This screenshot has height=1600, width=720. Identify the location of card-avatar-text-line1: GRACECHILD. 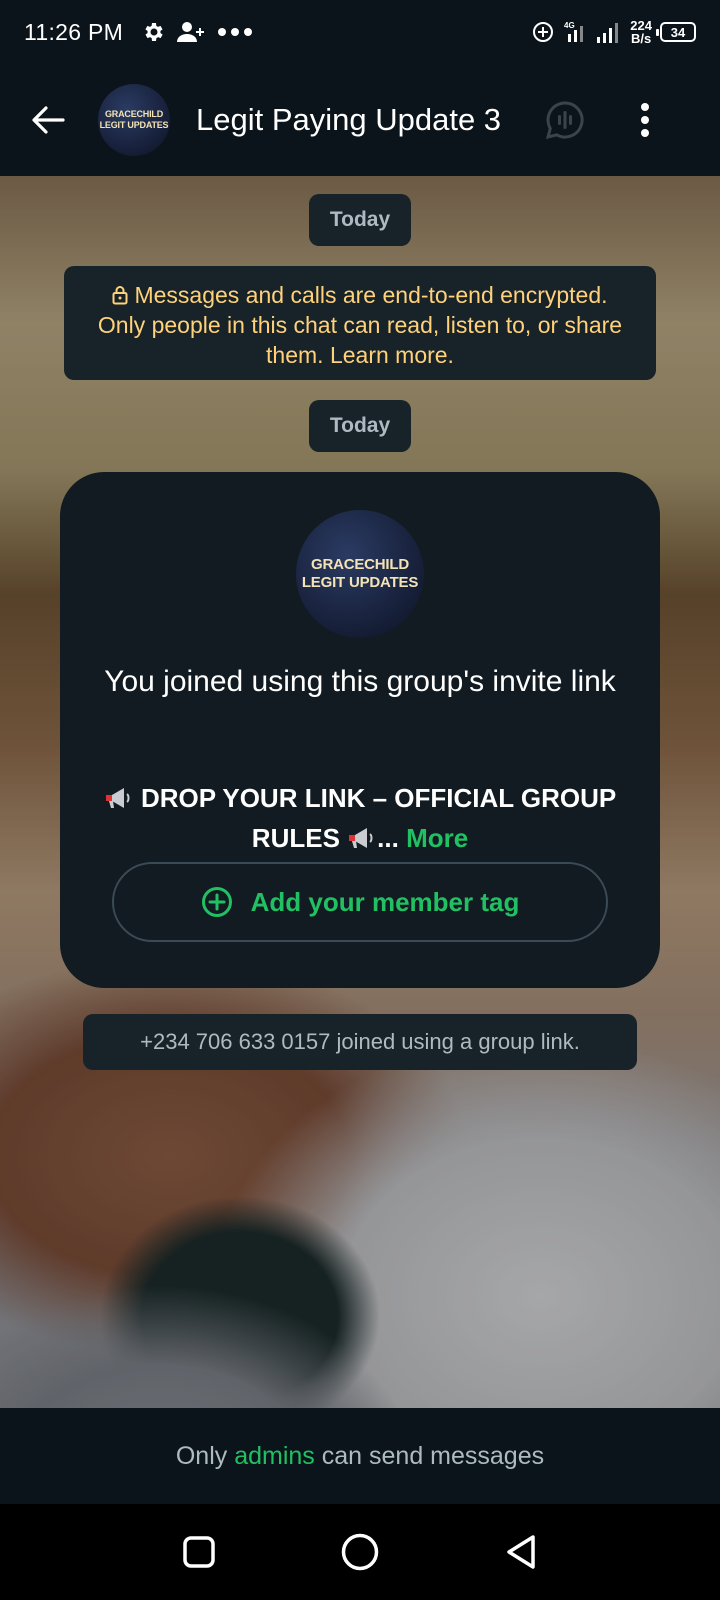
(360, 564).